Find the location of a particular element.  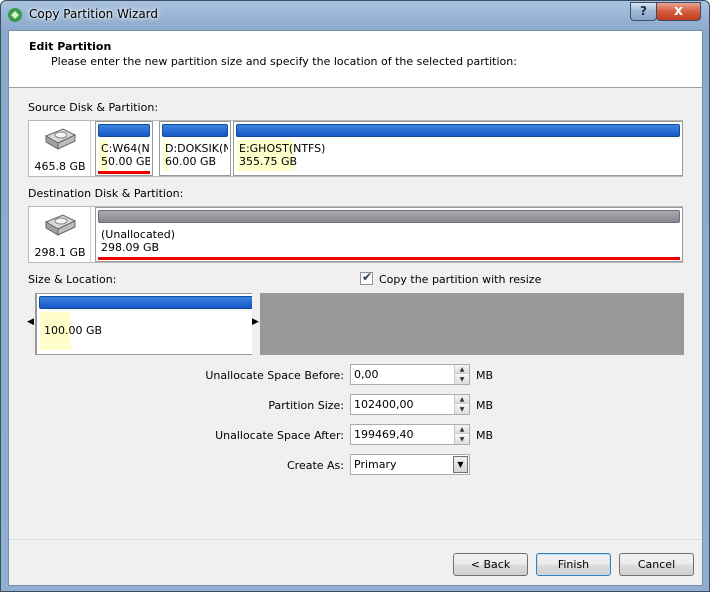

title-bar: Copy Partition Wizard ? x is located at coordinates (355, 15).